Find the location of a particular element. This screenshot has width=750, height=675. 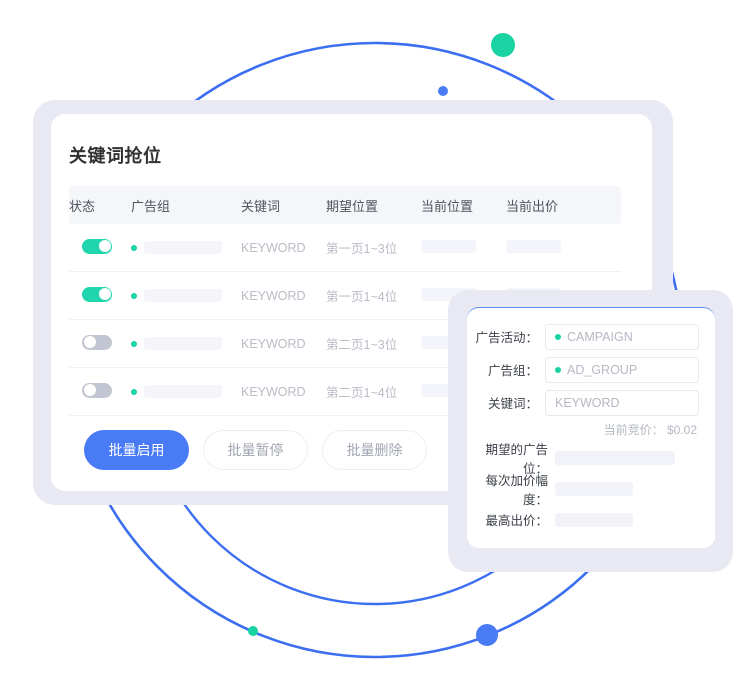

campaign-status-dot-icon is located at coordinates (558, 336).